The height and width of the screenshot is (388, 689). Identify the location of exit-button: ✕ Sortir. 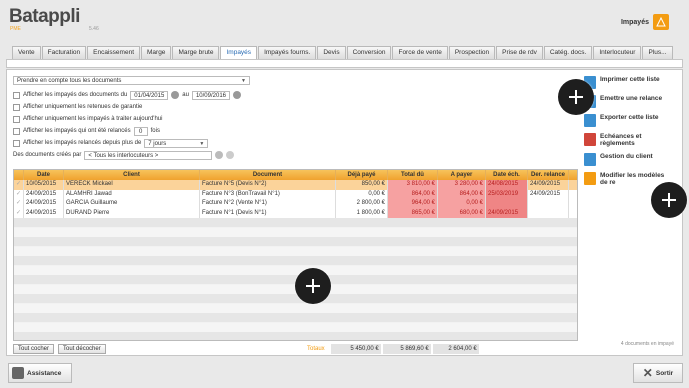
(658, 373).